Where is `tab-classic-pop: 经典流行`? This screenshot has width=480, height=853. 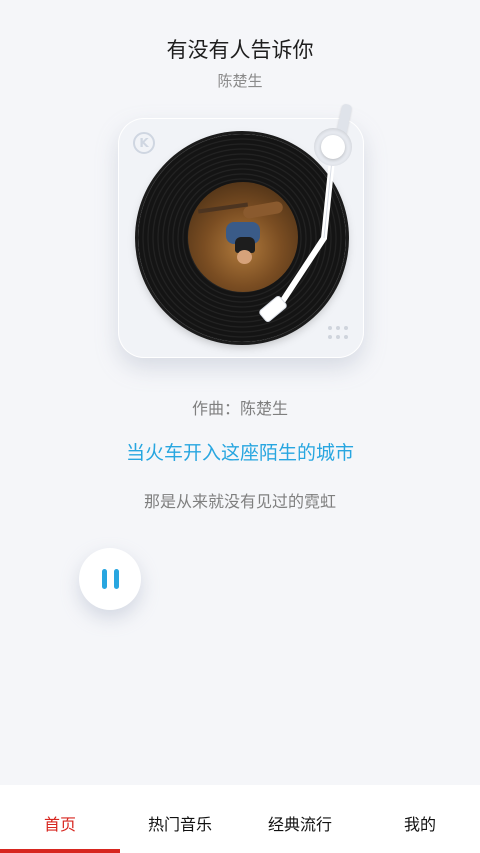 tab-classic-pop: 经典流行 is located at coordinates (300, 819).